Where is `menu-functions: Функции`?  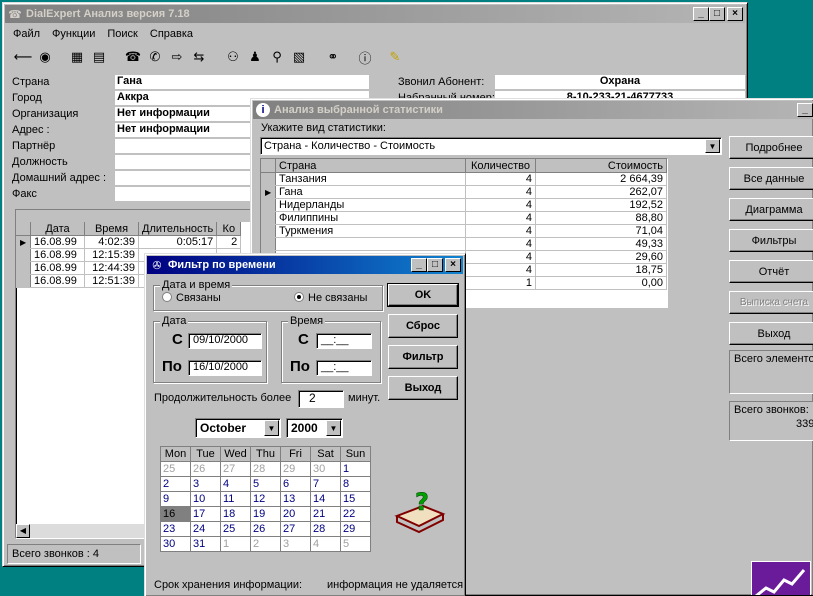 menu-functions: Функции is located at coordinates (73, 34).